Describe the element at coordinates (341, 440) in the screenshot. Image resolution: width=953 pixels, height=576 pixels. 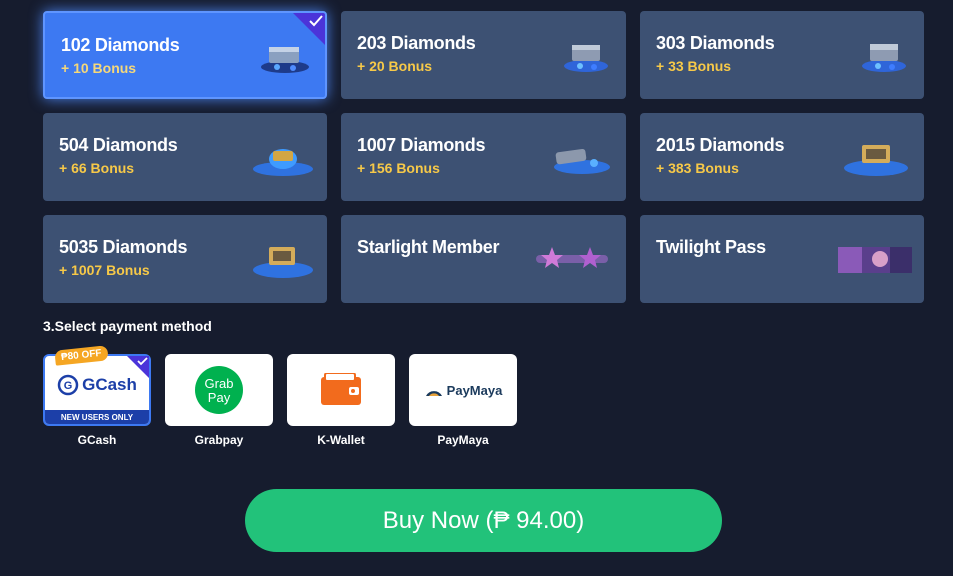
I see `payment-name: K-Wallet` at that location.